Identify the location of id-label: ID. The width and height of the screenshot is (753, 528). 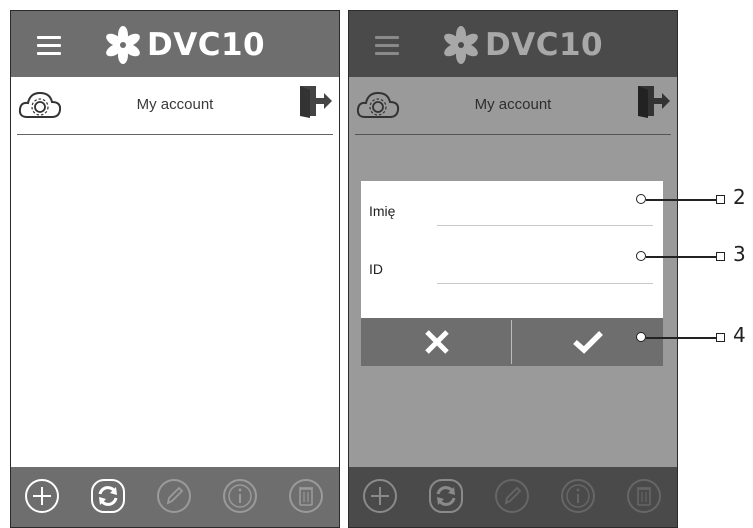
(376, 269).